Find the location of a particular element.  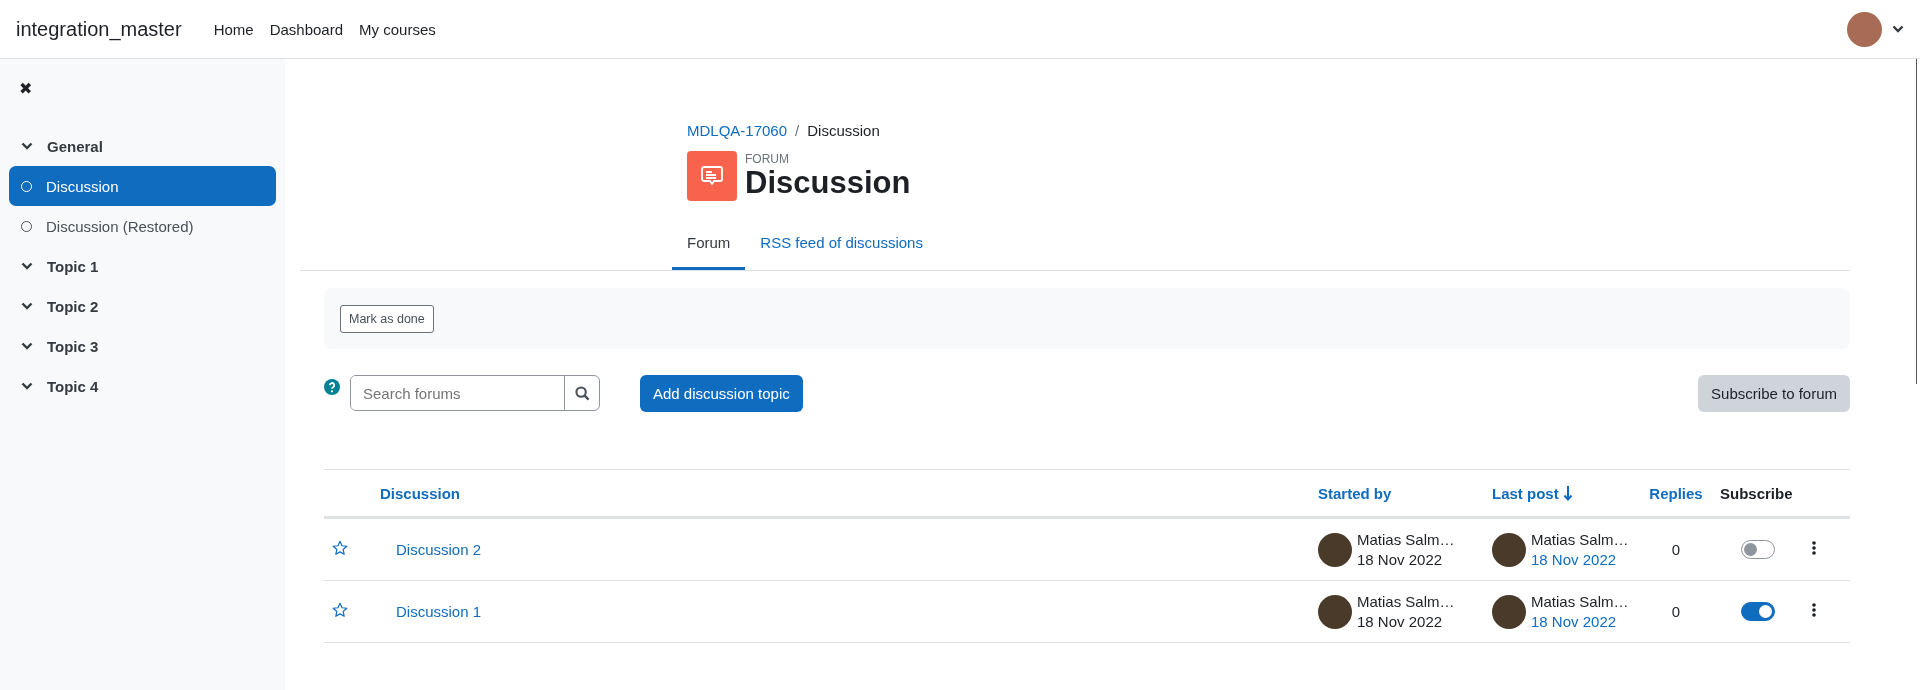

nav-link: My courses is located at coordinates (397, 29).